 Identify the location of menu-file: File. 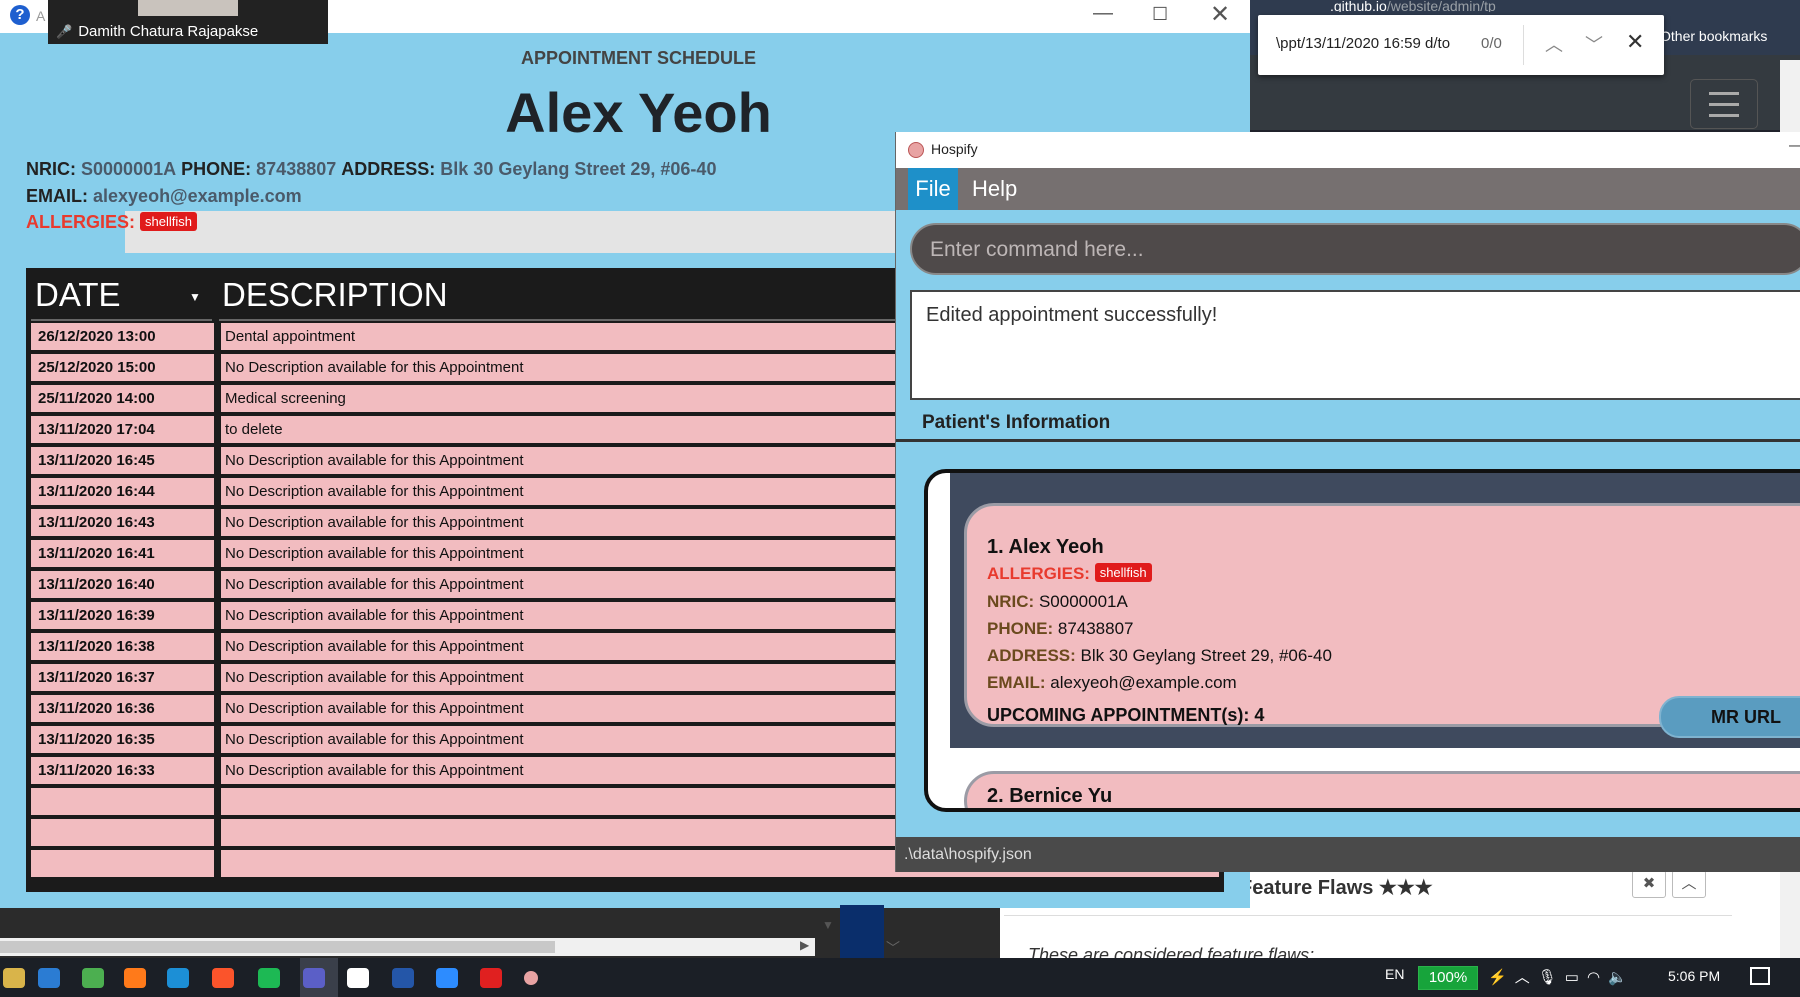
(933, 189).